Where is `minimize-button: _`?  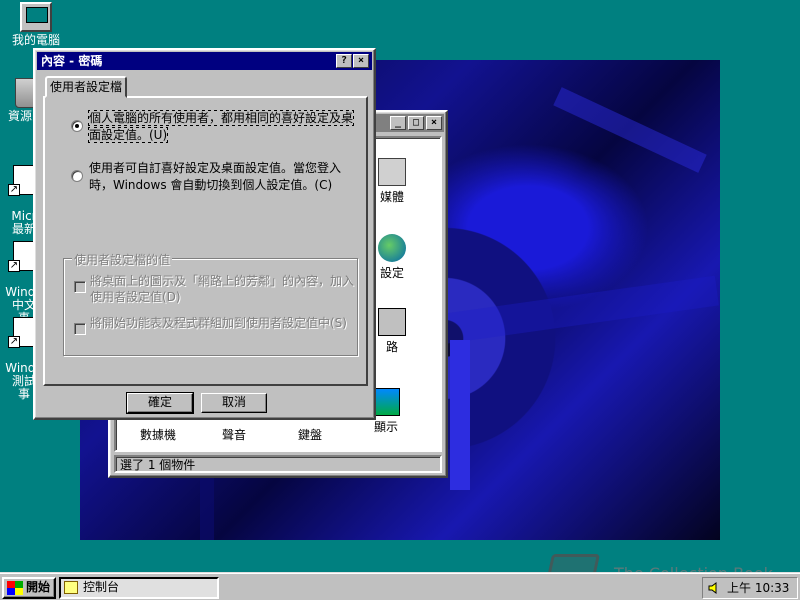
minimize-button: _ is located at coordinates (398, 123).